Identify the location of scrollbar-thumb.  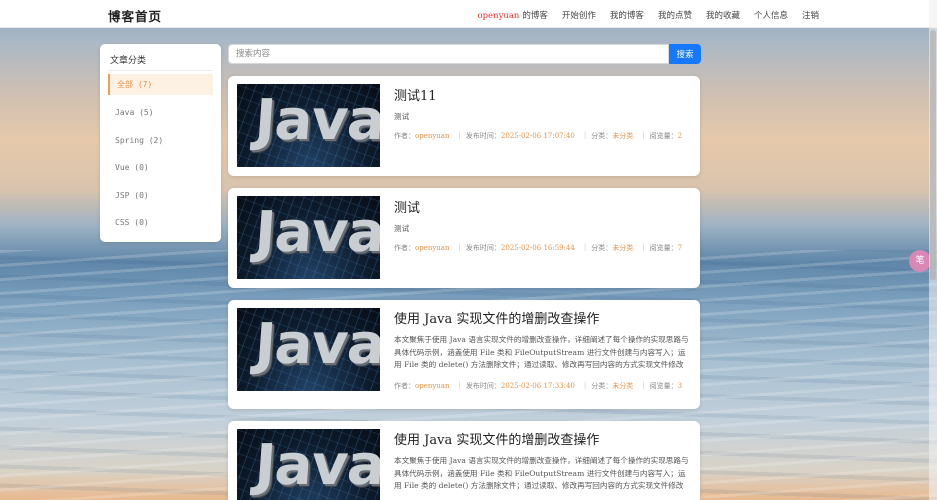
(933, 155).